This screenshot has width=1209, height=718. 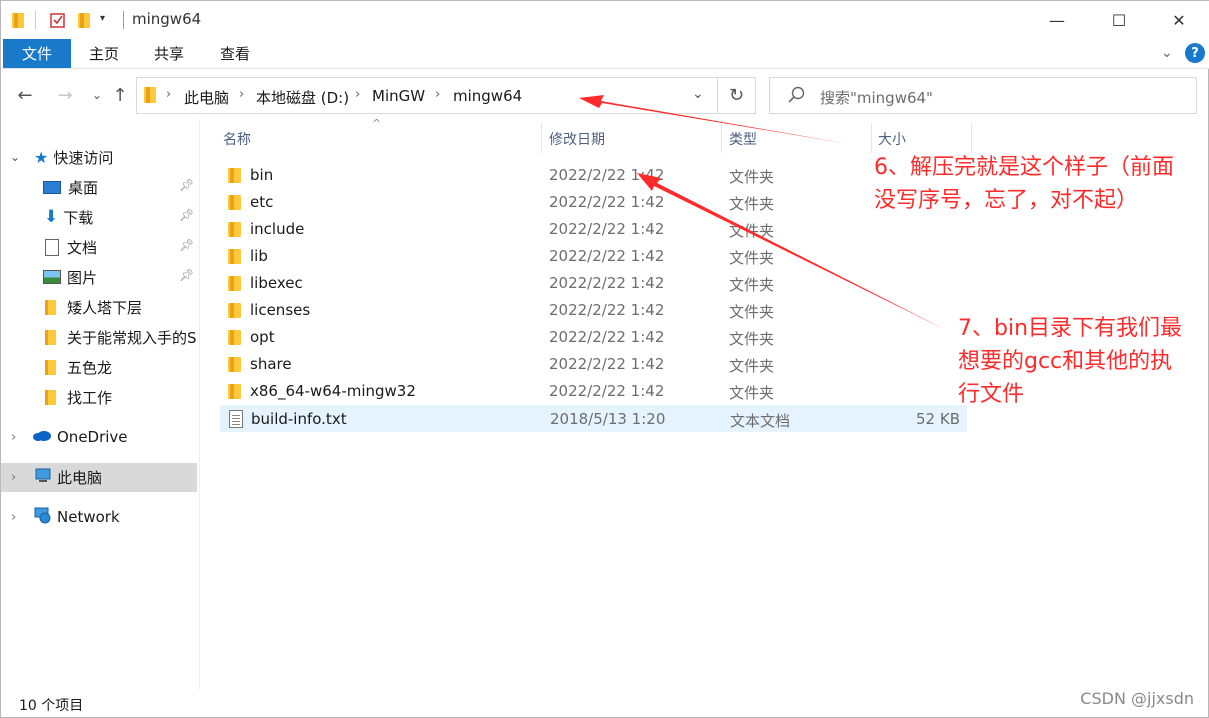 I want to click on tab-view: 查看, so click(x=235, y=53).